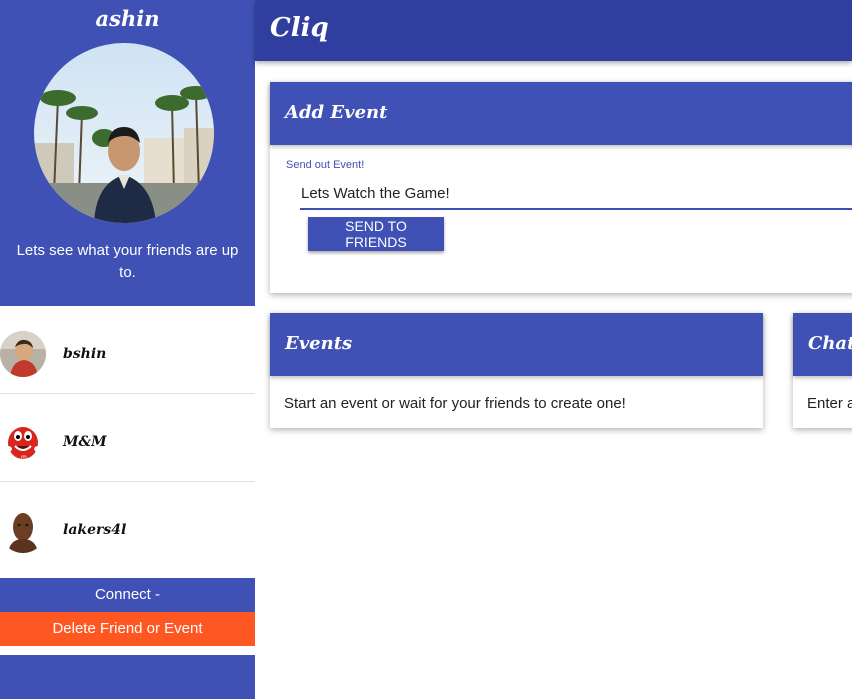 The height and width of the screenshot is (699, 852). What do you see at coordinates (127, 18) in the screenshot?
I see `profile-username: ashin` at bounding box center [127, 18].